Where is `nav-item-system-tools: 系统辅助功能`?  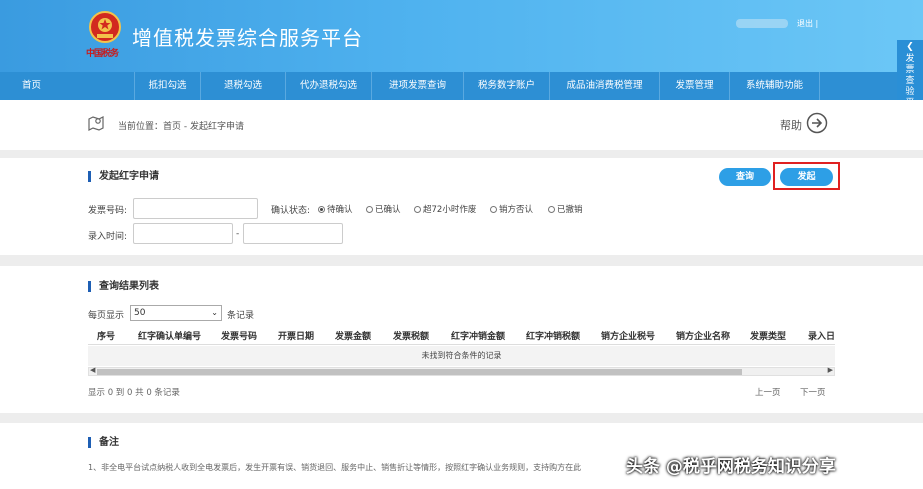 nav-item-system-tools: 系统辅助功能 is located at coordinates (775, 86).